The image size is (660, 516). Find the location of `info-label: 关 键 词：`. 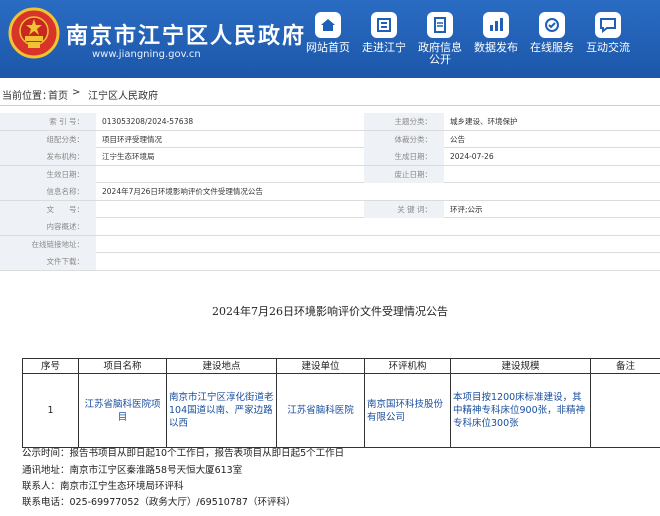

info-label: 关 键 词： is located at coordinates (404, 209).